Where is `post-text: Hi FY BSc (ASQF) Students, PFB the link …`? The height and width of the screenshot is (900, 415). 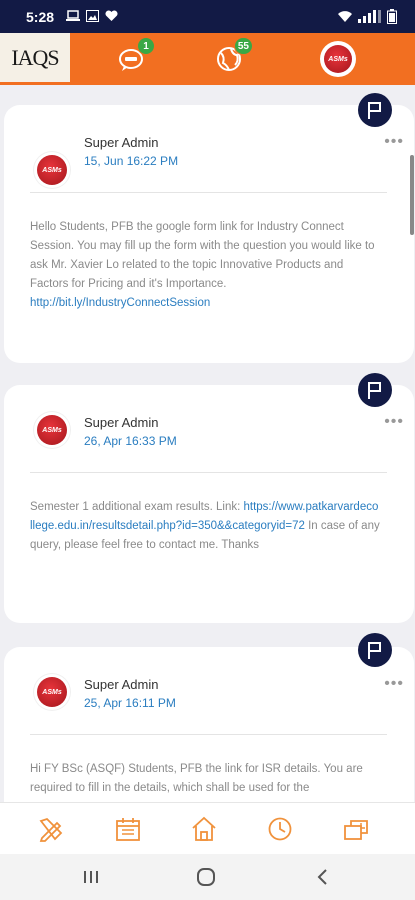
post-text: Hi FY BSc (ASQF) Students, PFB the link … is located at coordinates (196, 778).